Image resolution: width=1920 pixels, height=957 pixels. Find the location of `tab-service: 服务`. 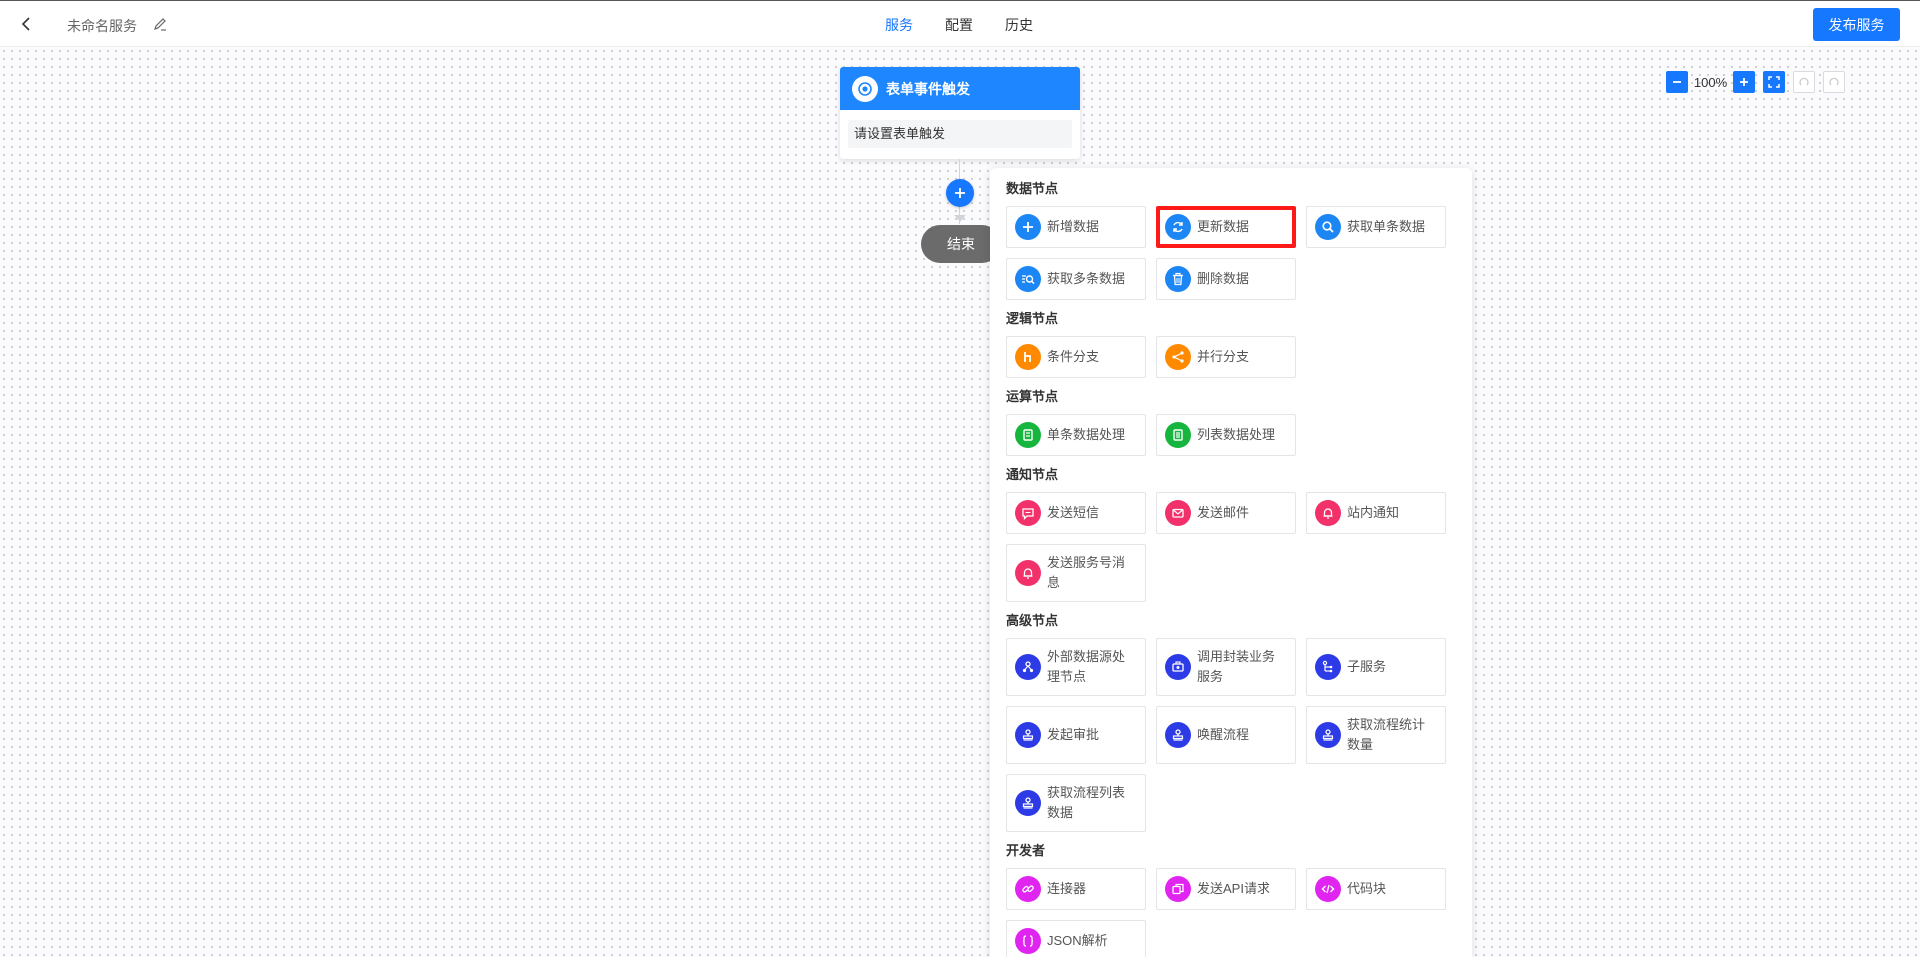

tab-service: 服务 is located at coordinates (899, 25).